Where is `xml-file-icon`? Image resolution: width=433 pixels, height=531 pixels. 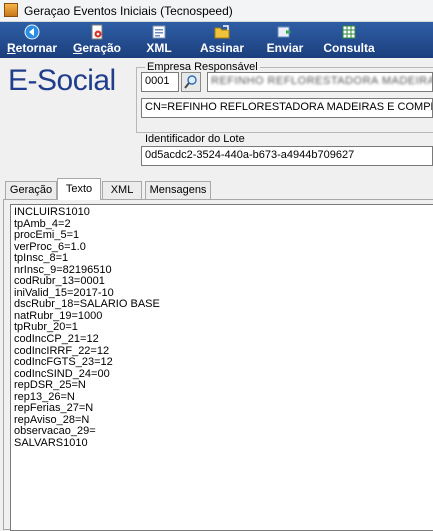 xml-file-icon is located at coordinates (159, 32).